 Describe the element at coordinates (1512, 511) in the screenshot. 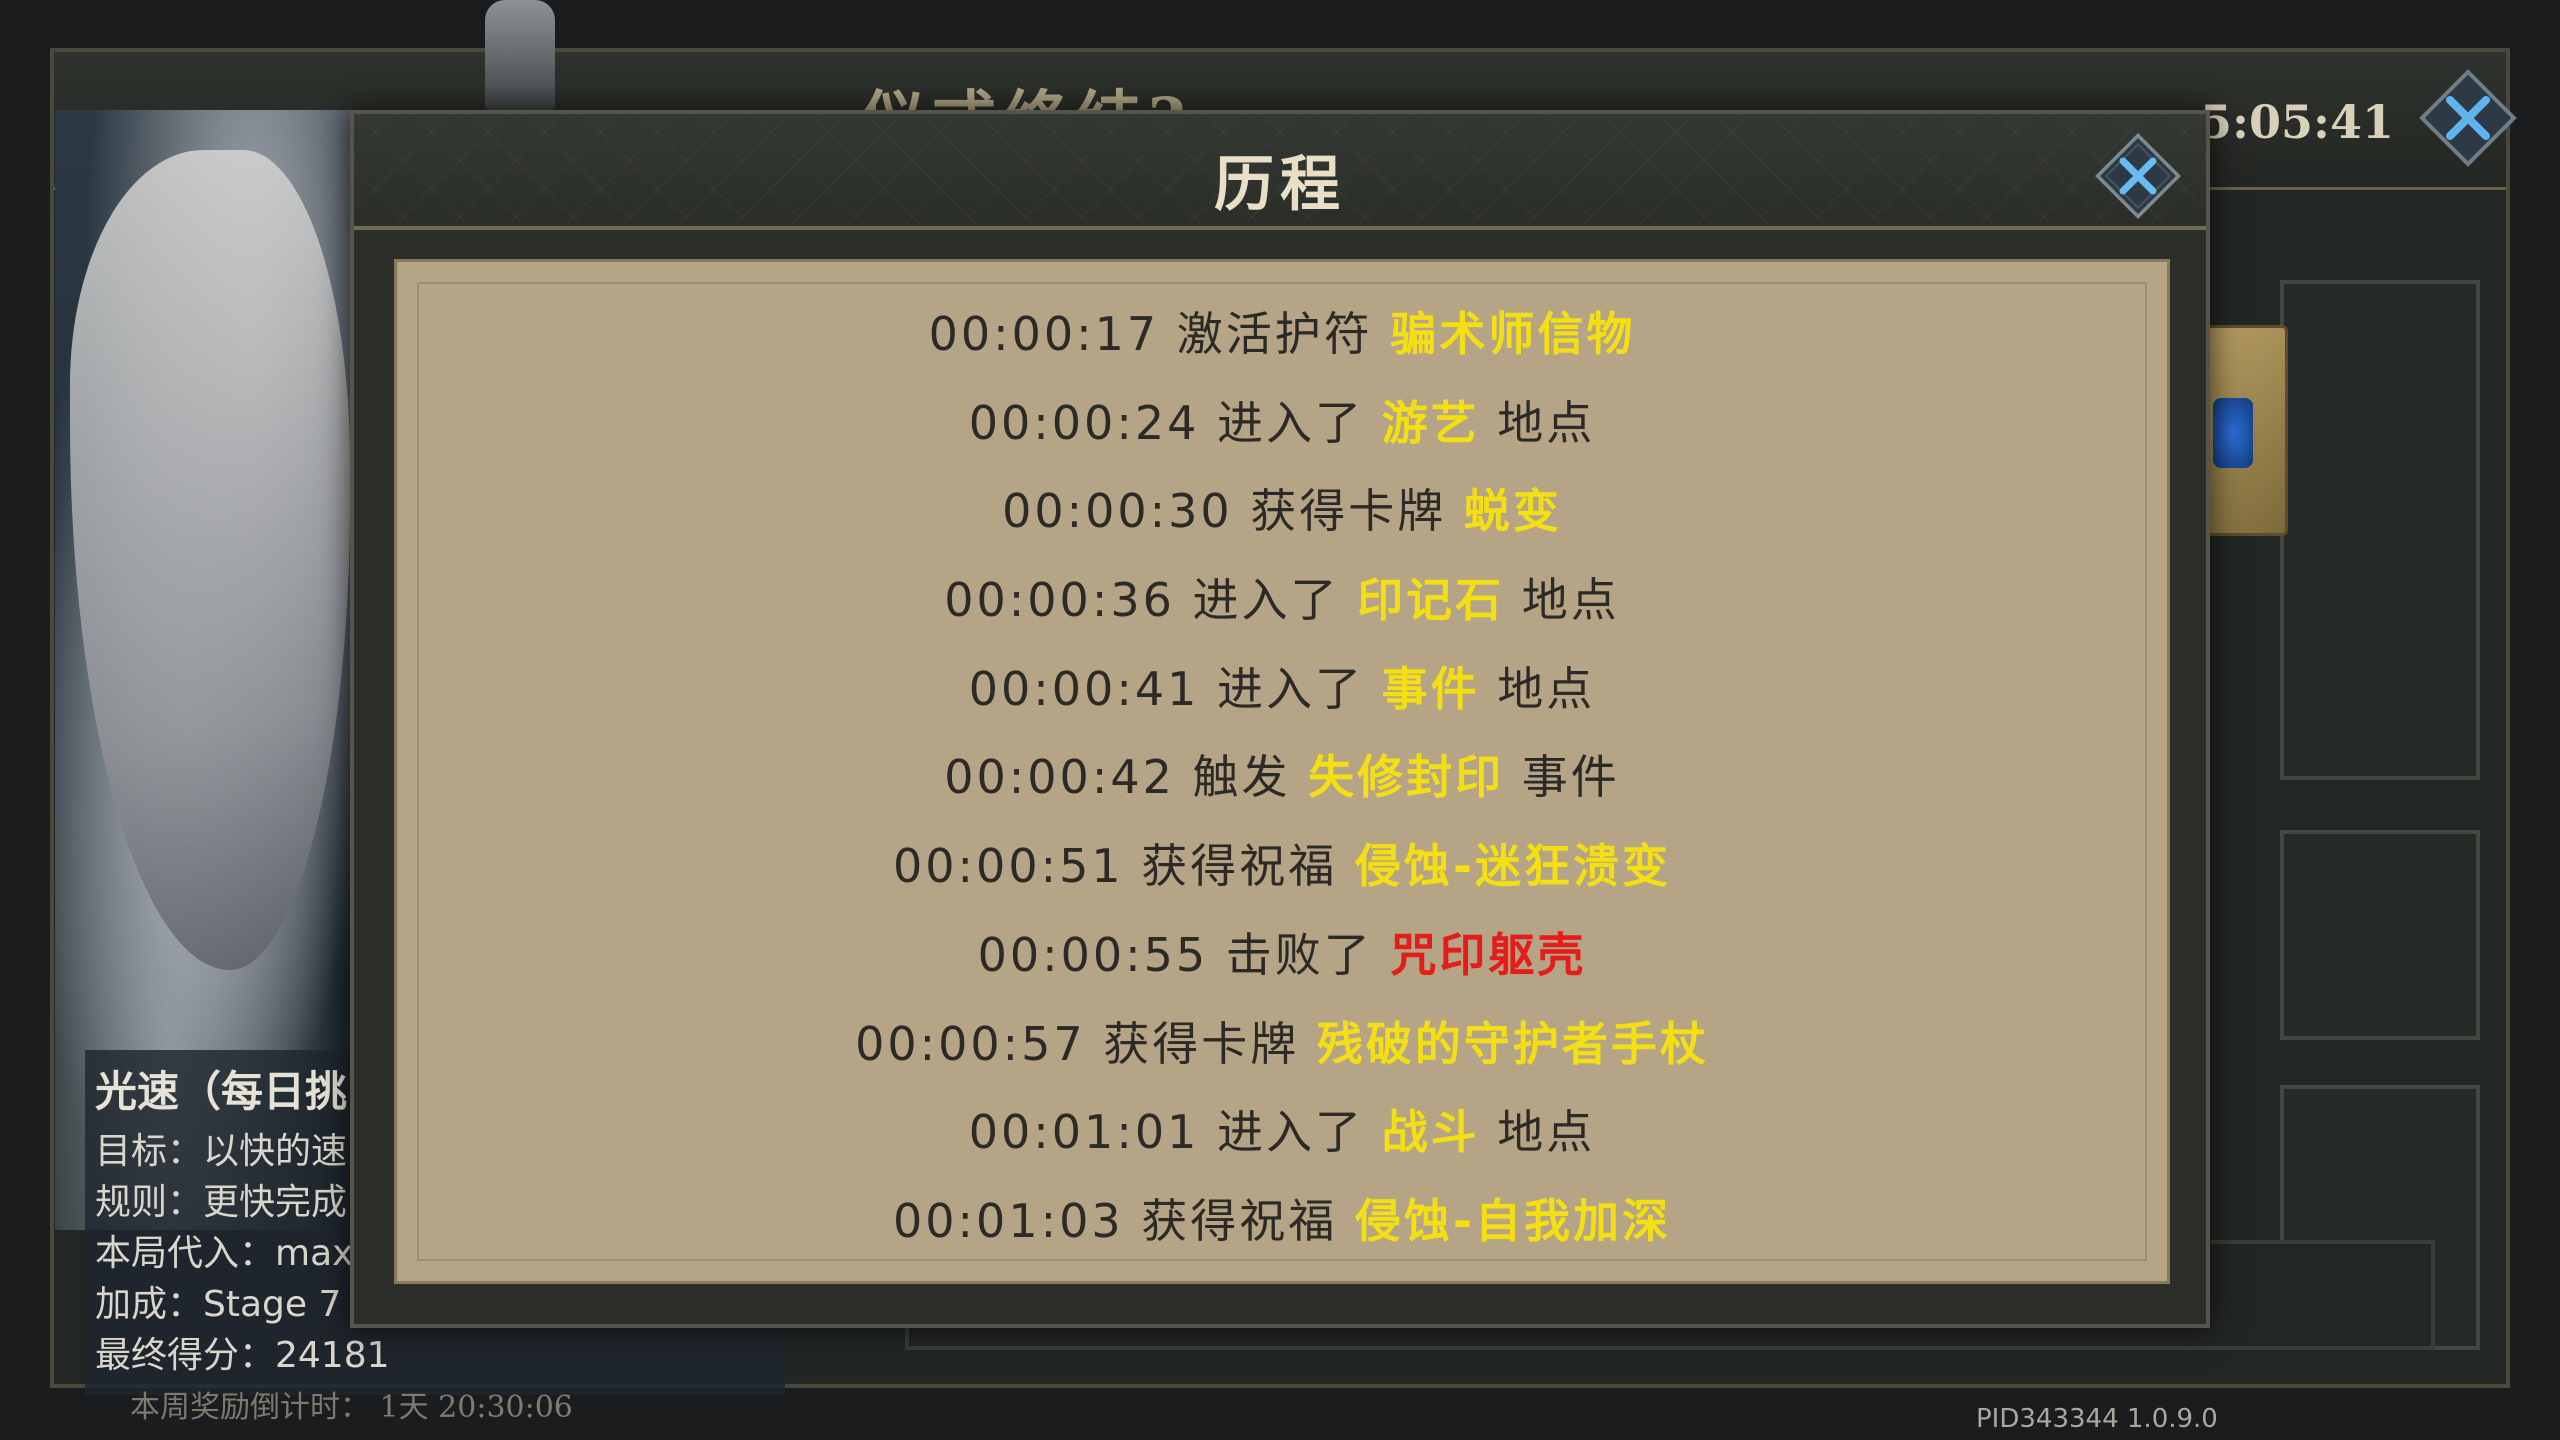

I see `entry-subject: 蜕变` at that location.